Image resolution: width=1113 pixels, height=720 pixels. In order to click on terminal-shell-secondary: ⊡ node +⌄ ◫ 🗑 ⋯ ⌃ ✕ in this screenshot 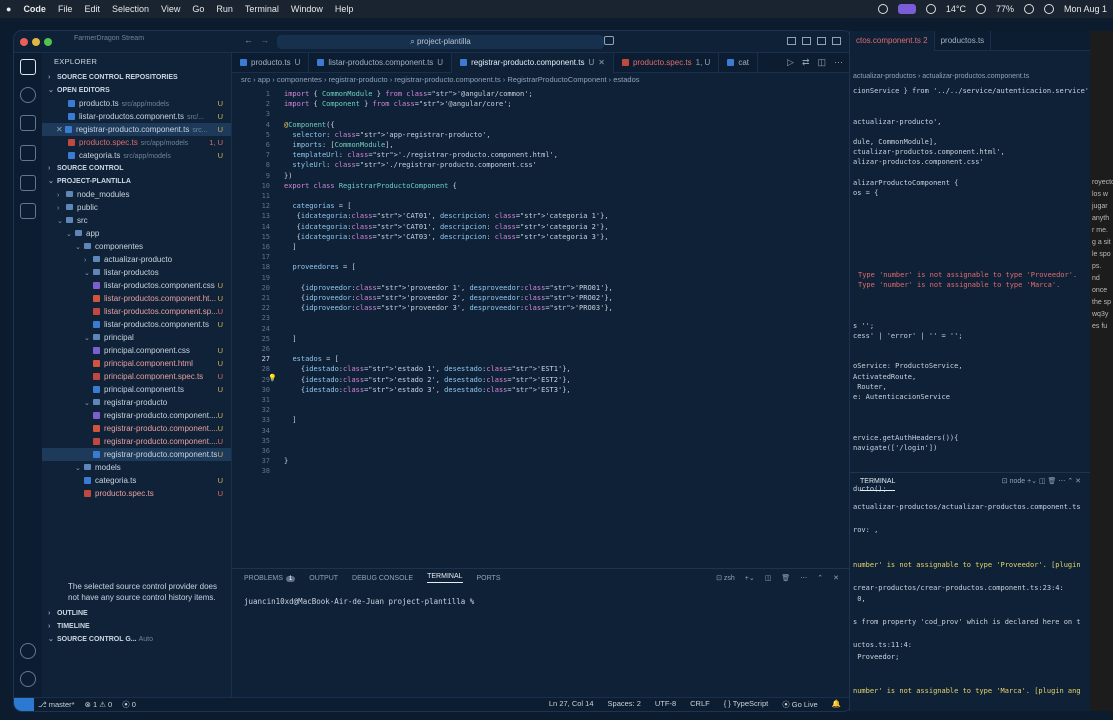, I will do `click(1041, 482)`.